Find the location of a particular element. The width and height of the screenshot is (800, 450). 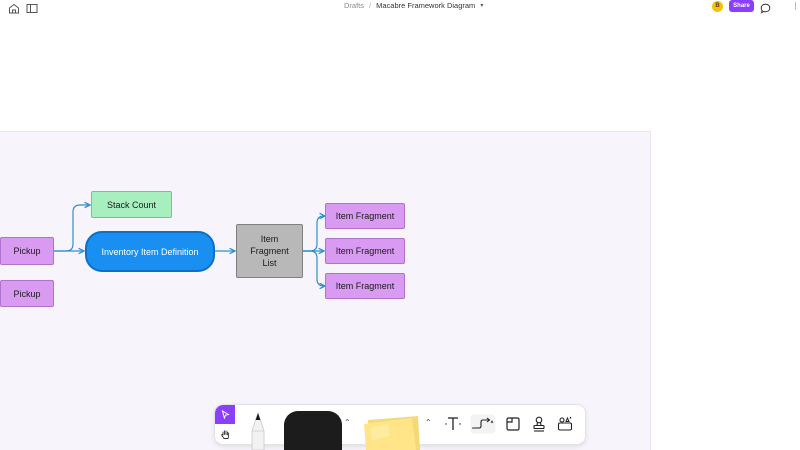

shape-tool is located at coordinates (313, 430).